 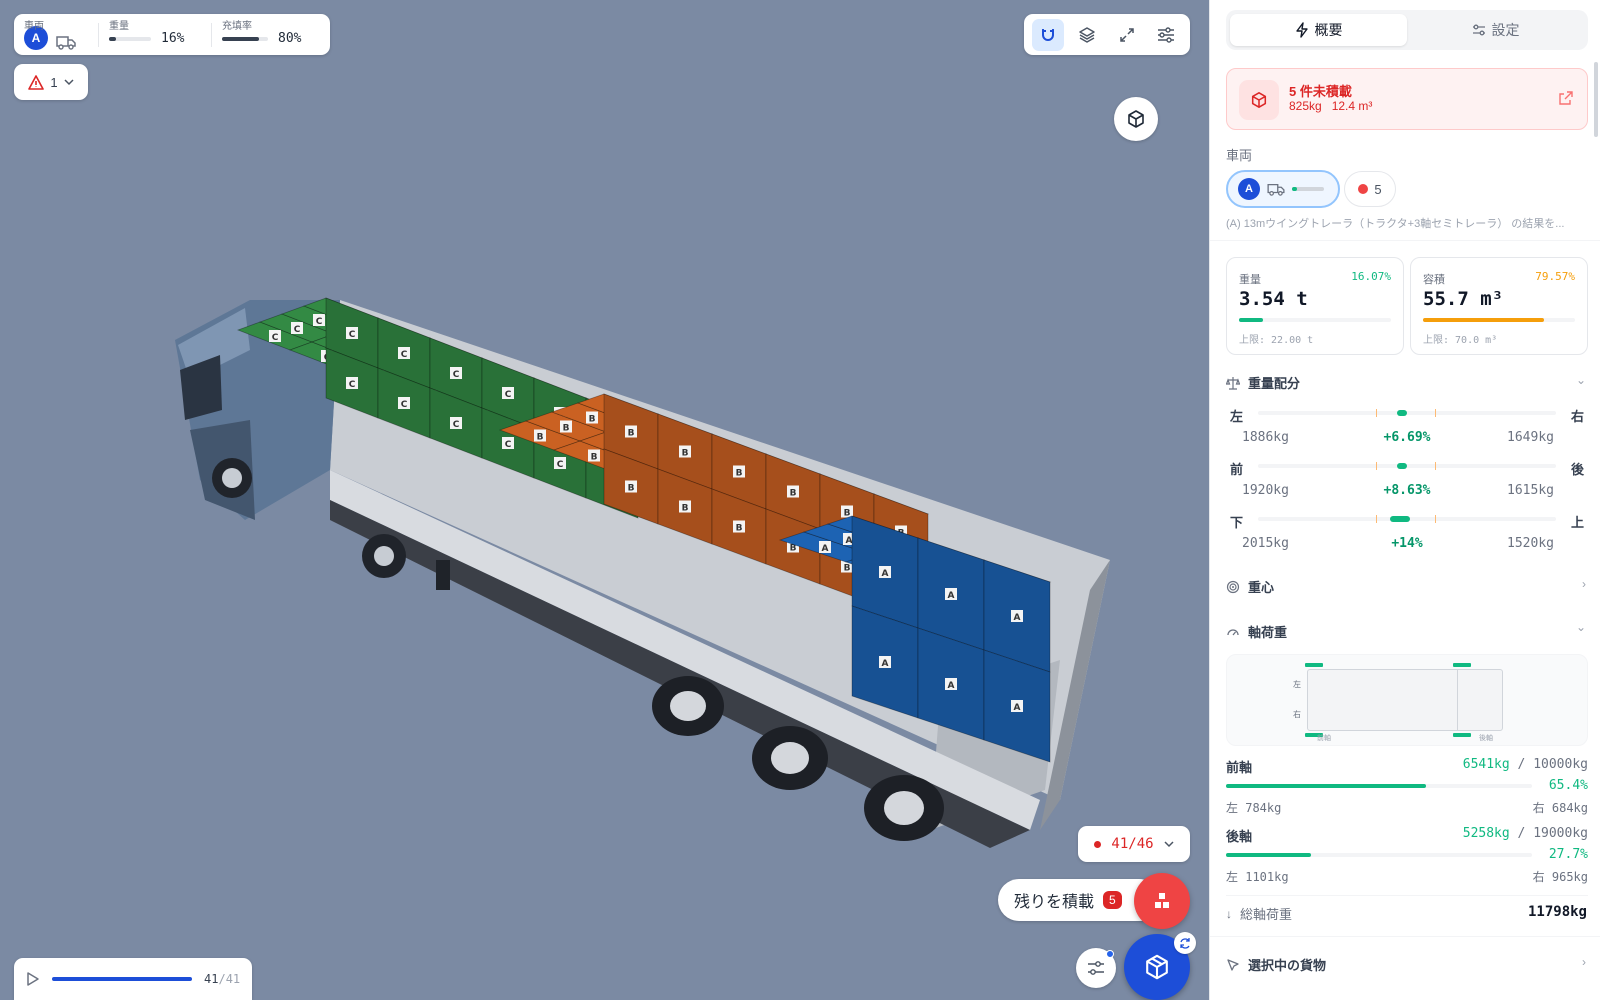 I want to click on layers-icon, so click(x=1087, y=34).